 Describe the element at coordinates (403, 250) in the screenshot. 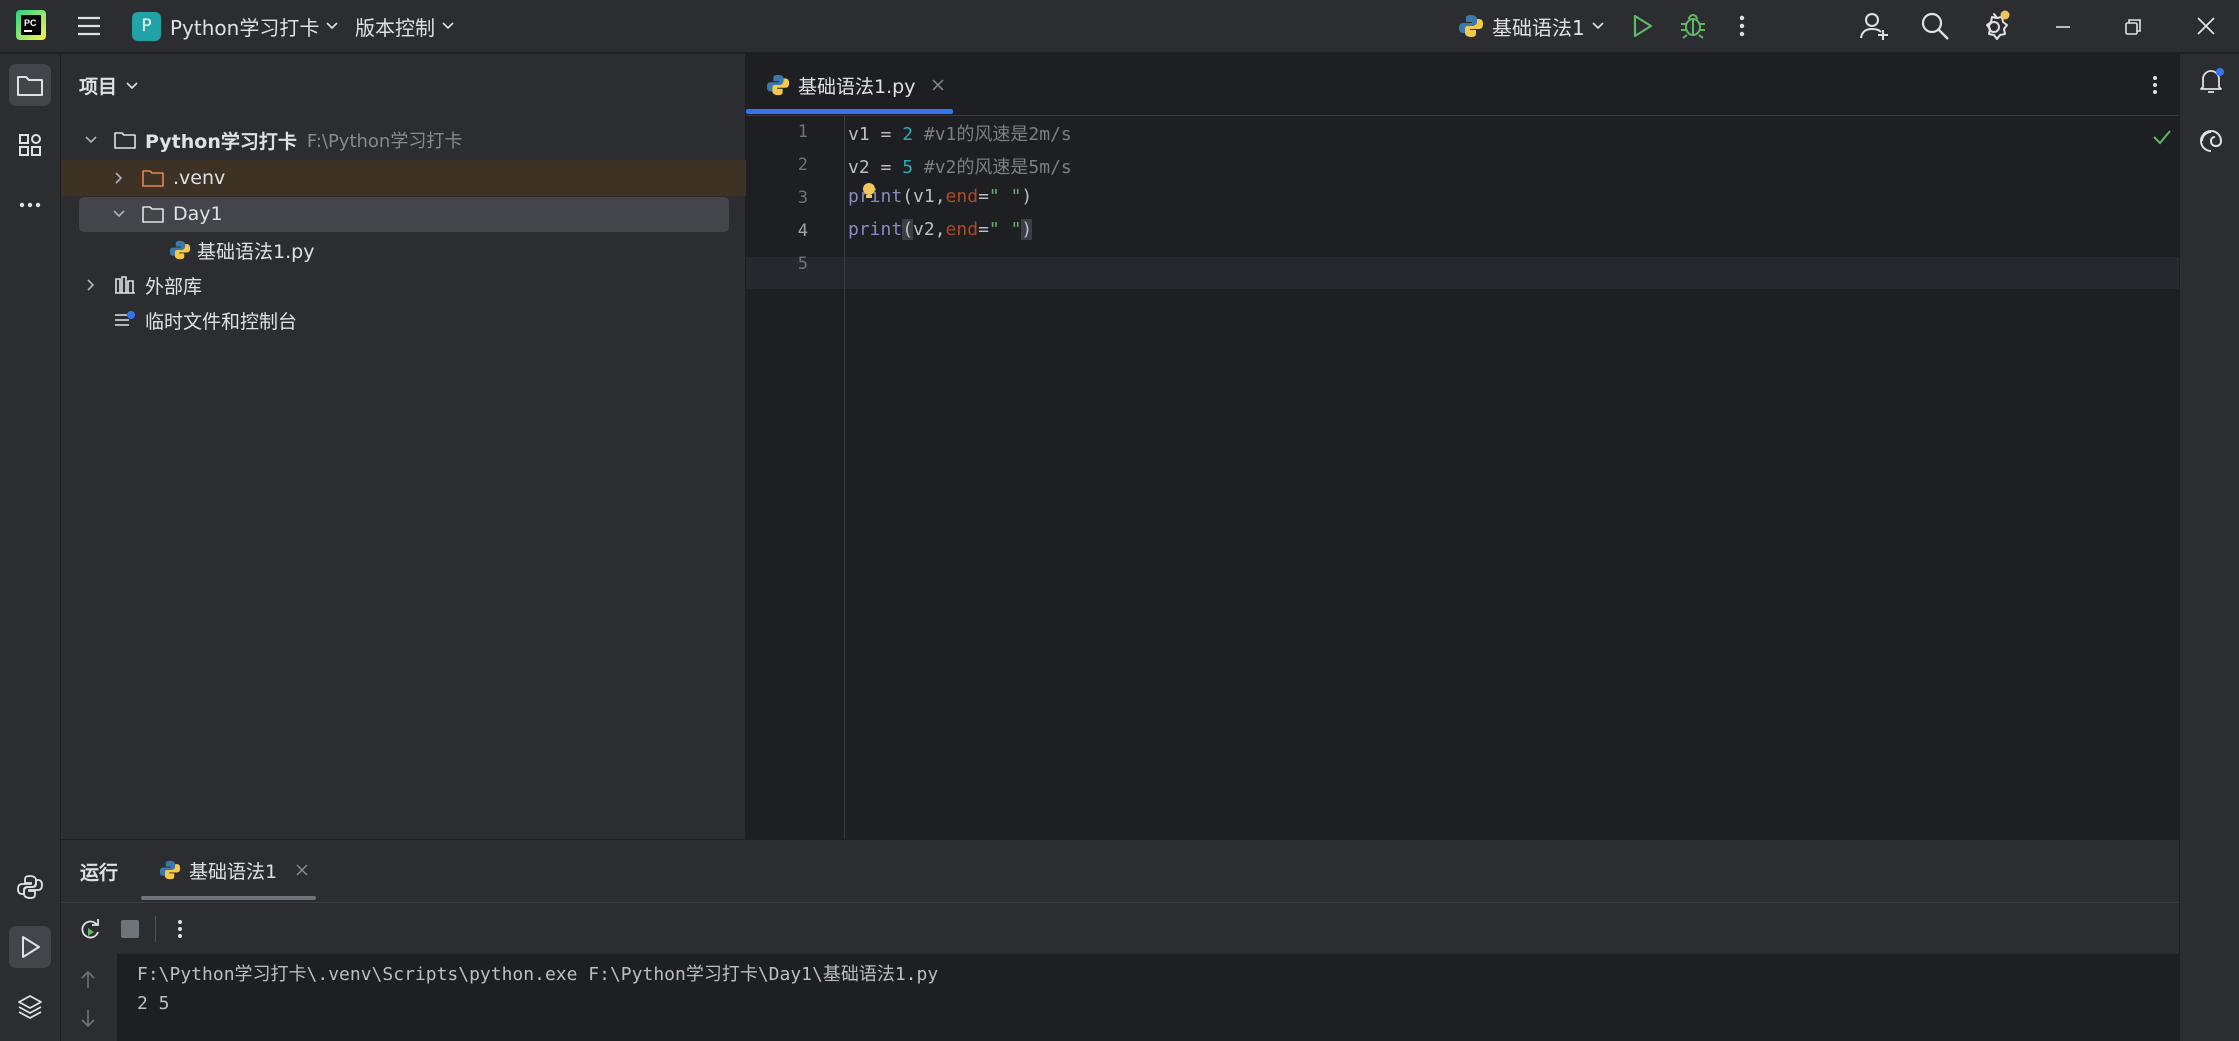

I see `tree-item-file: 基础语法1.py` at that location.